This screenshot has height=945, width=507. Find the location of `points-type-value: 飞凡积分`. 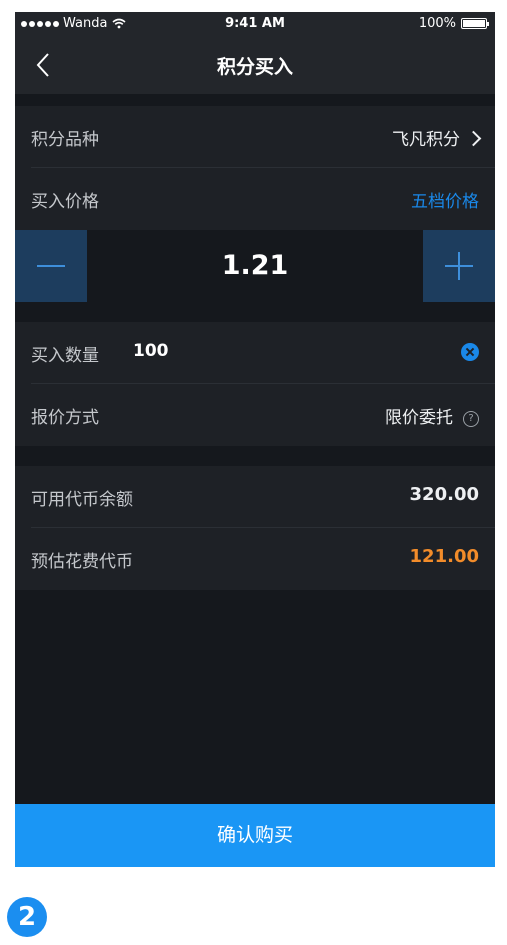

points-type-value: 飞凡积分 is located at coordinates (437, 137).